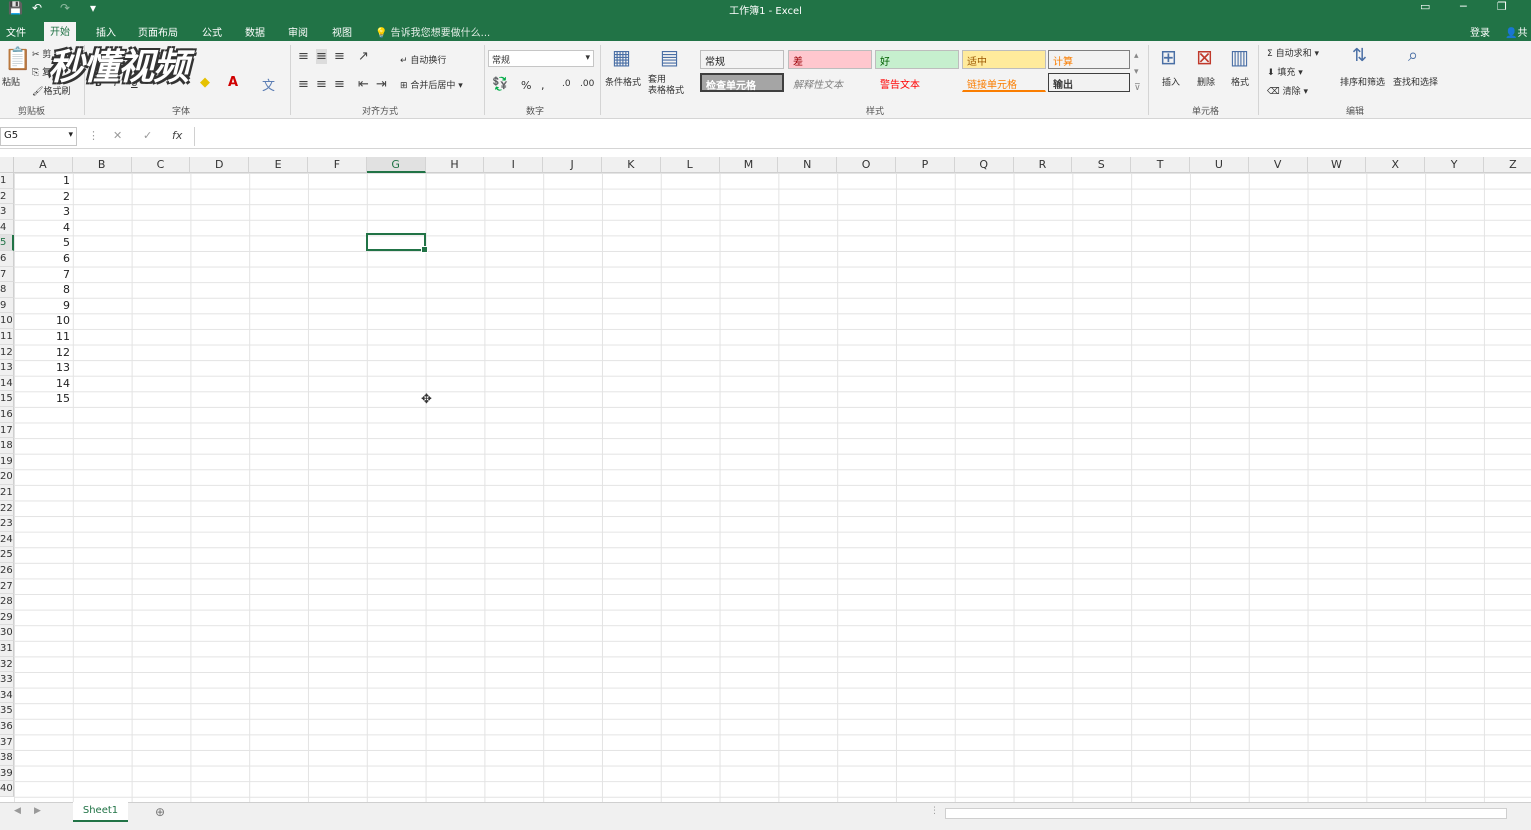 This screenshot has height=830, width=1531. Describe the element at coordinates (1359, 55) in the screenshot. I see `sort-filter-icon: ⇅` at that location.